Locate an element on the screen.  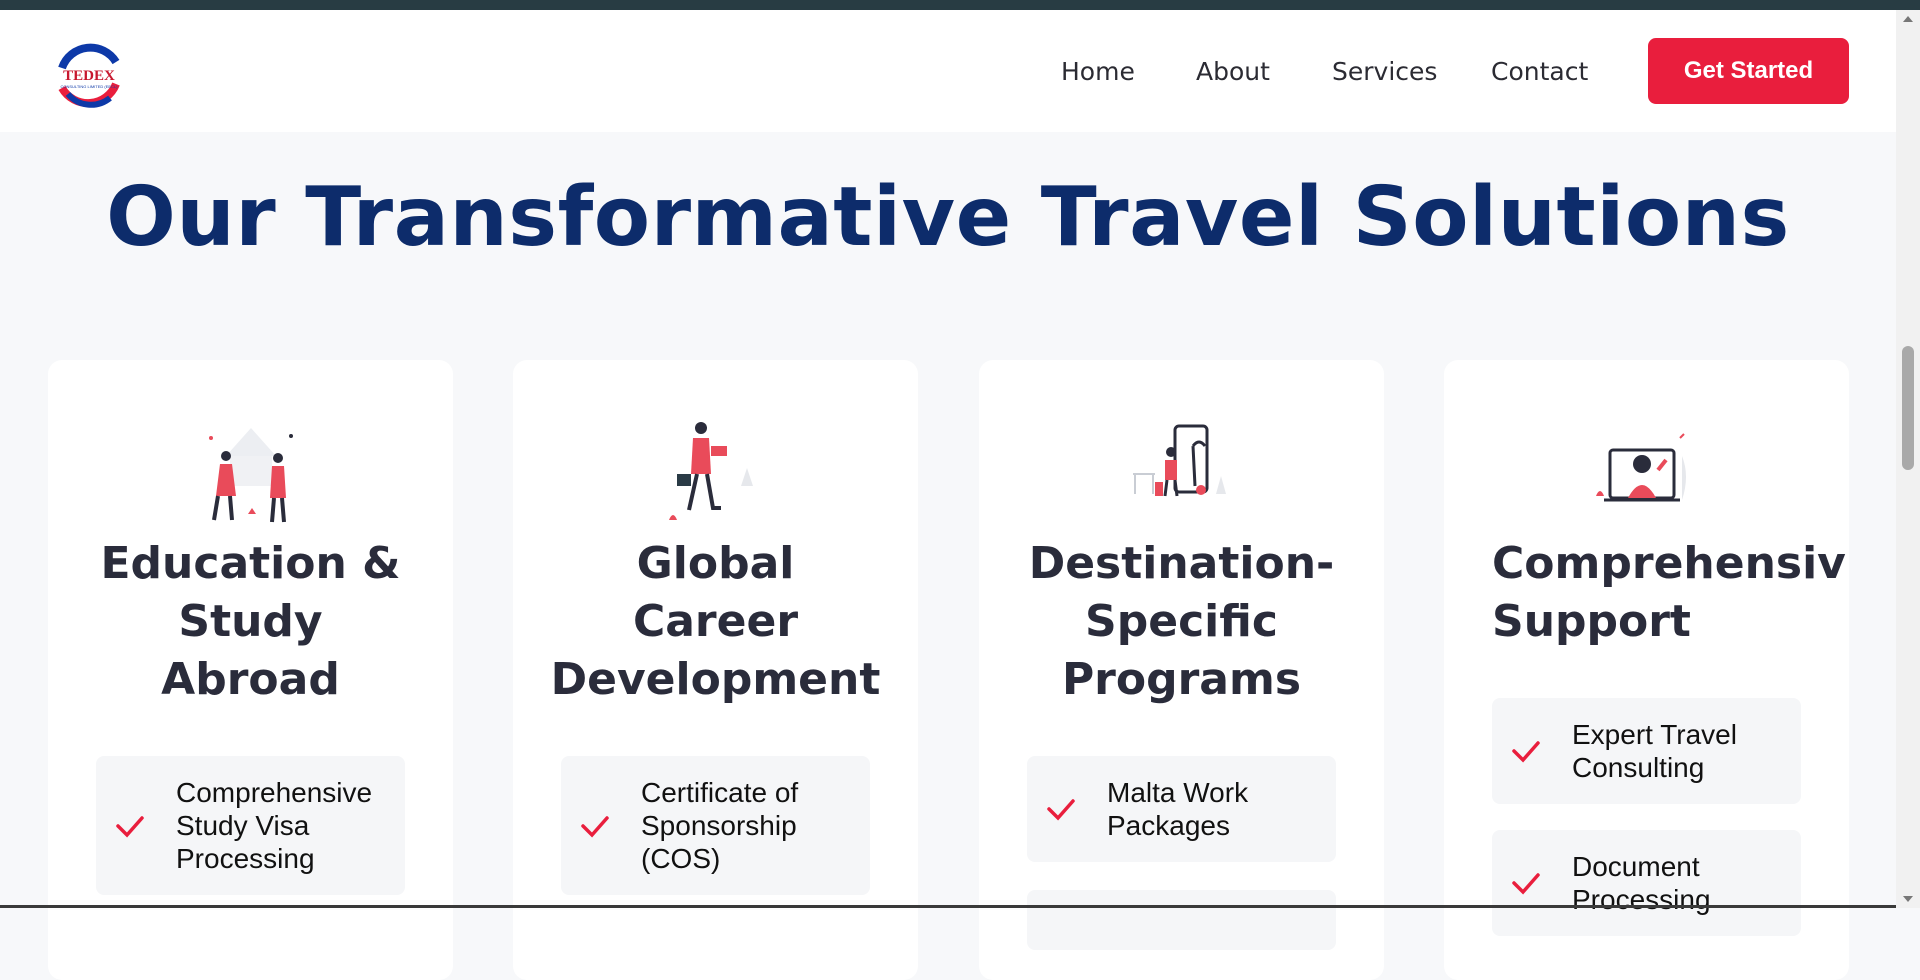
page-scrollbar is located at coordinates (1908, 459).